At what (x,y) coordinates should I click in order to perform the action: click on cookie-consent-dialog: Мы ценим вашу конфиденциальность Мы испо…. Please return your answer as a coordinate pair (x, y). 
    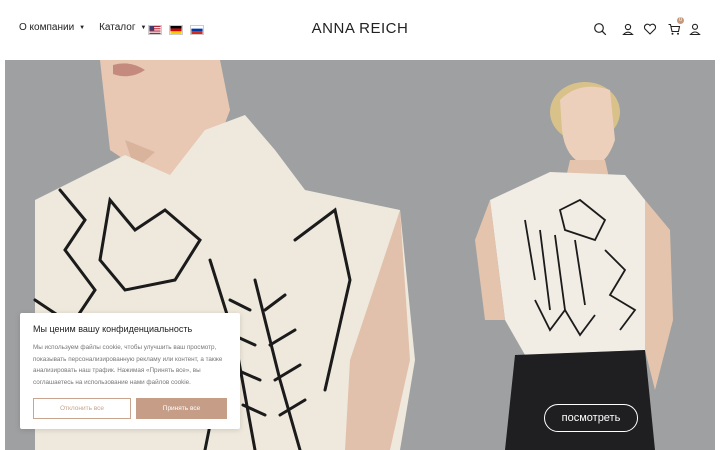
    Looking at the image, I should click on (130, 371).